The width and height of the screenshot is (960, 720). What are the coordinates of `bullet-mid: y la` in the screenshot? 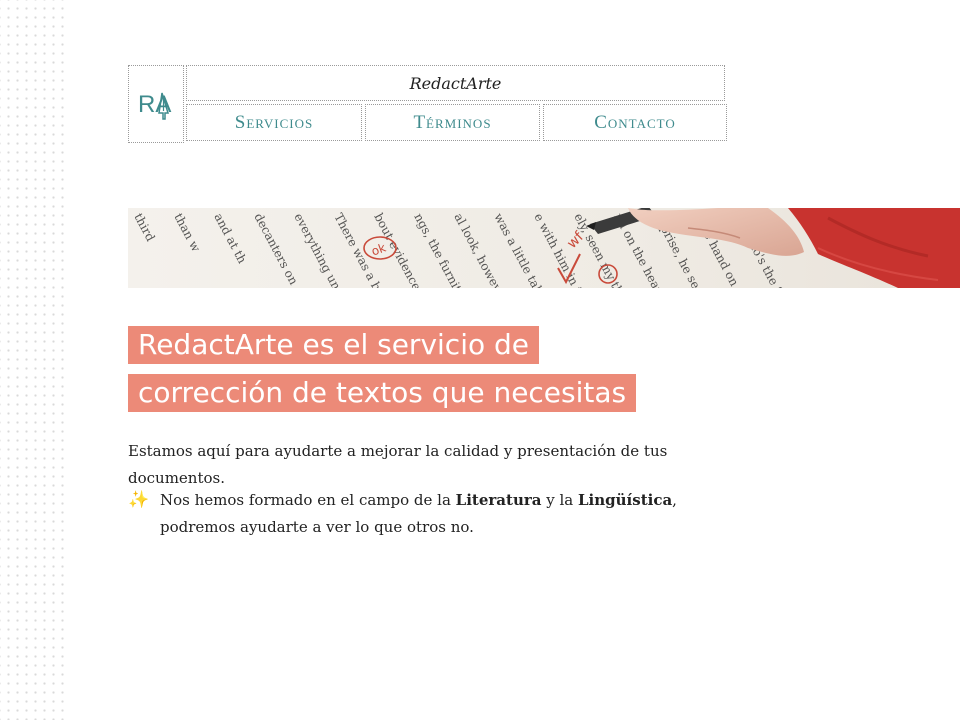 It's located at (559, 500).